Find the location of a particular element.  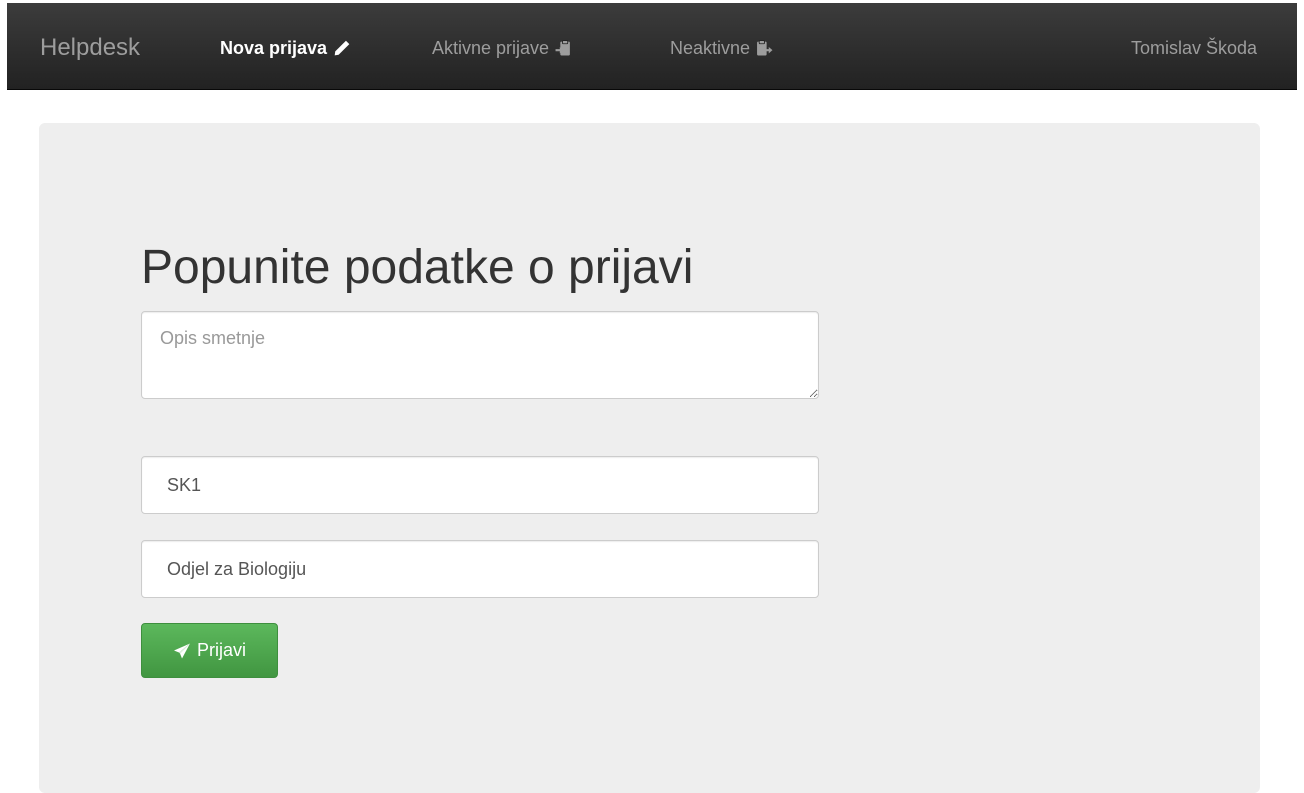

pencil-icon is located at coordinates (342, 48).